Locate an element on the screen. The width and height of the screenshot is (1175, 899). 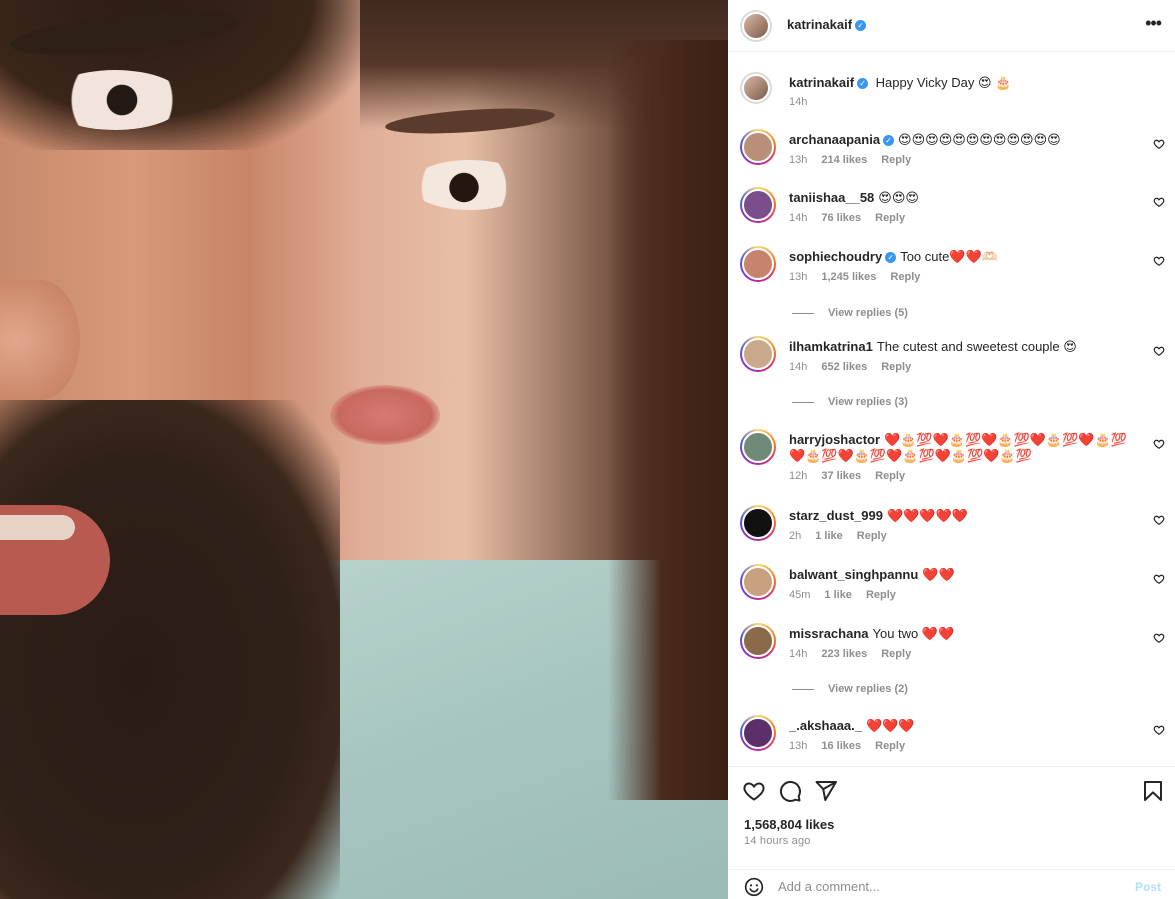
comment-input is located at coordinates (948, 886).